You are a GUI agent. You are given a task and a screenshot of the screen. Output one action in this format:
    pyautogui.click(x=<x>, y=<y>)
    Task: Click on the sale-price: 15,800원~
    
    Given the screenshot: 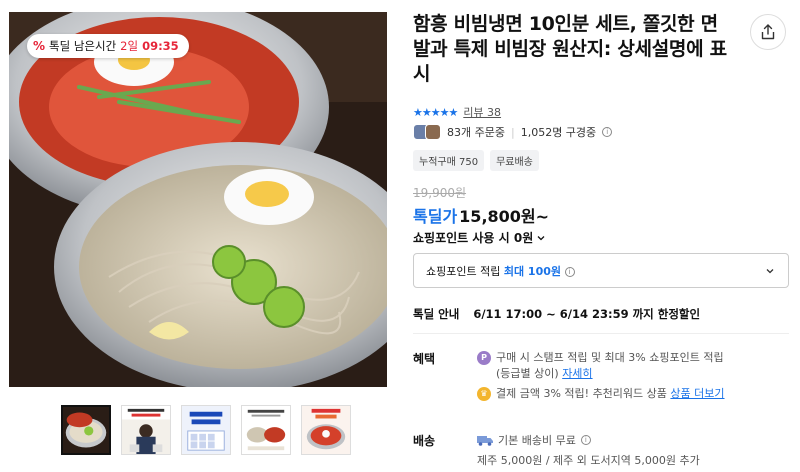 What is the action you would take?
    pyautogui.click(x=504, y=216)
    